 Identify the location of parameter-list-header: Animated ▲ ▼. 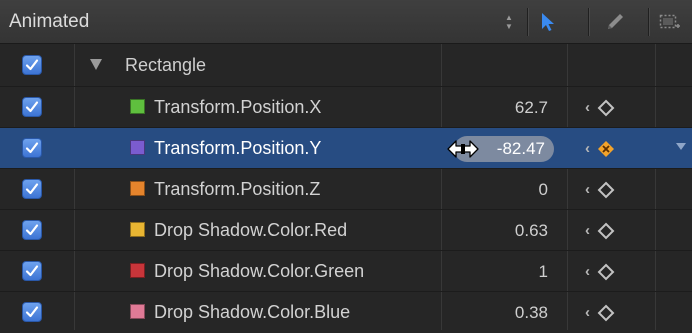
(346, 22).